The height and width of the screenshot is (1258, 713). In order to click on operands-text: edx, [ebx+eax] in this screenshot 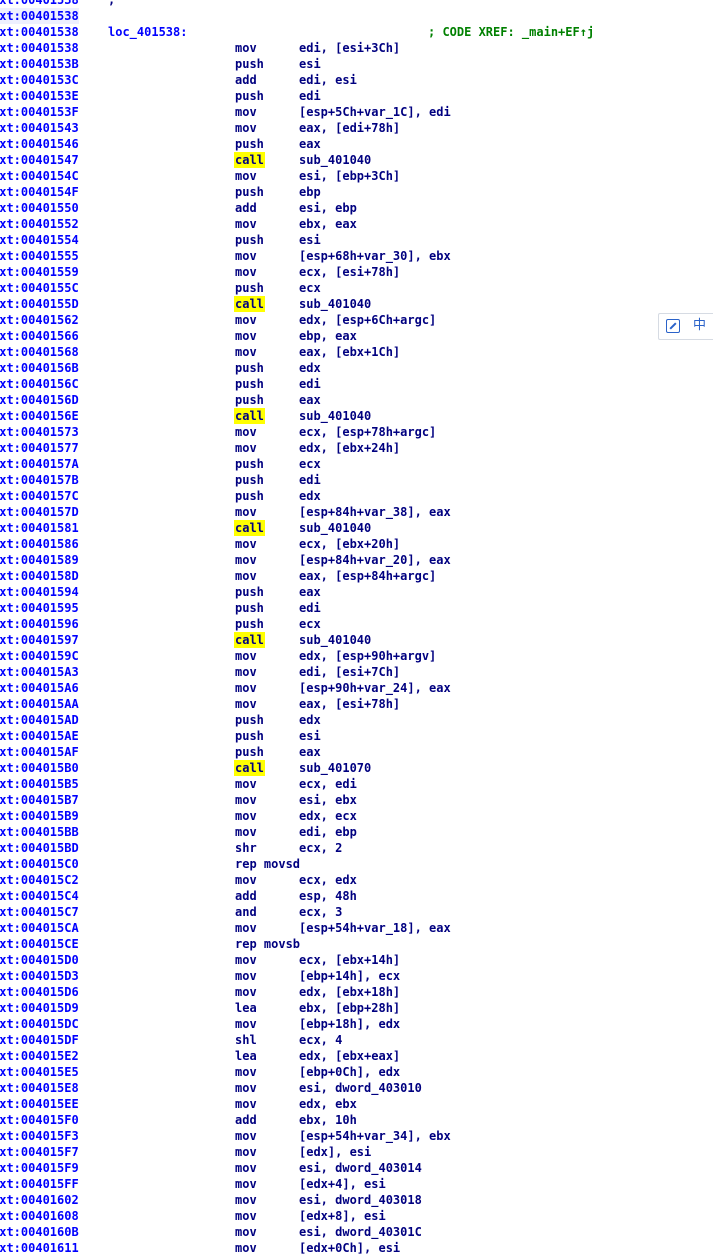, I will do `click(349, 1056)`.